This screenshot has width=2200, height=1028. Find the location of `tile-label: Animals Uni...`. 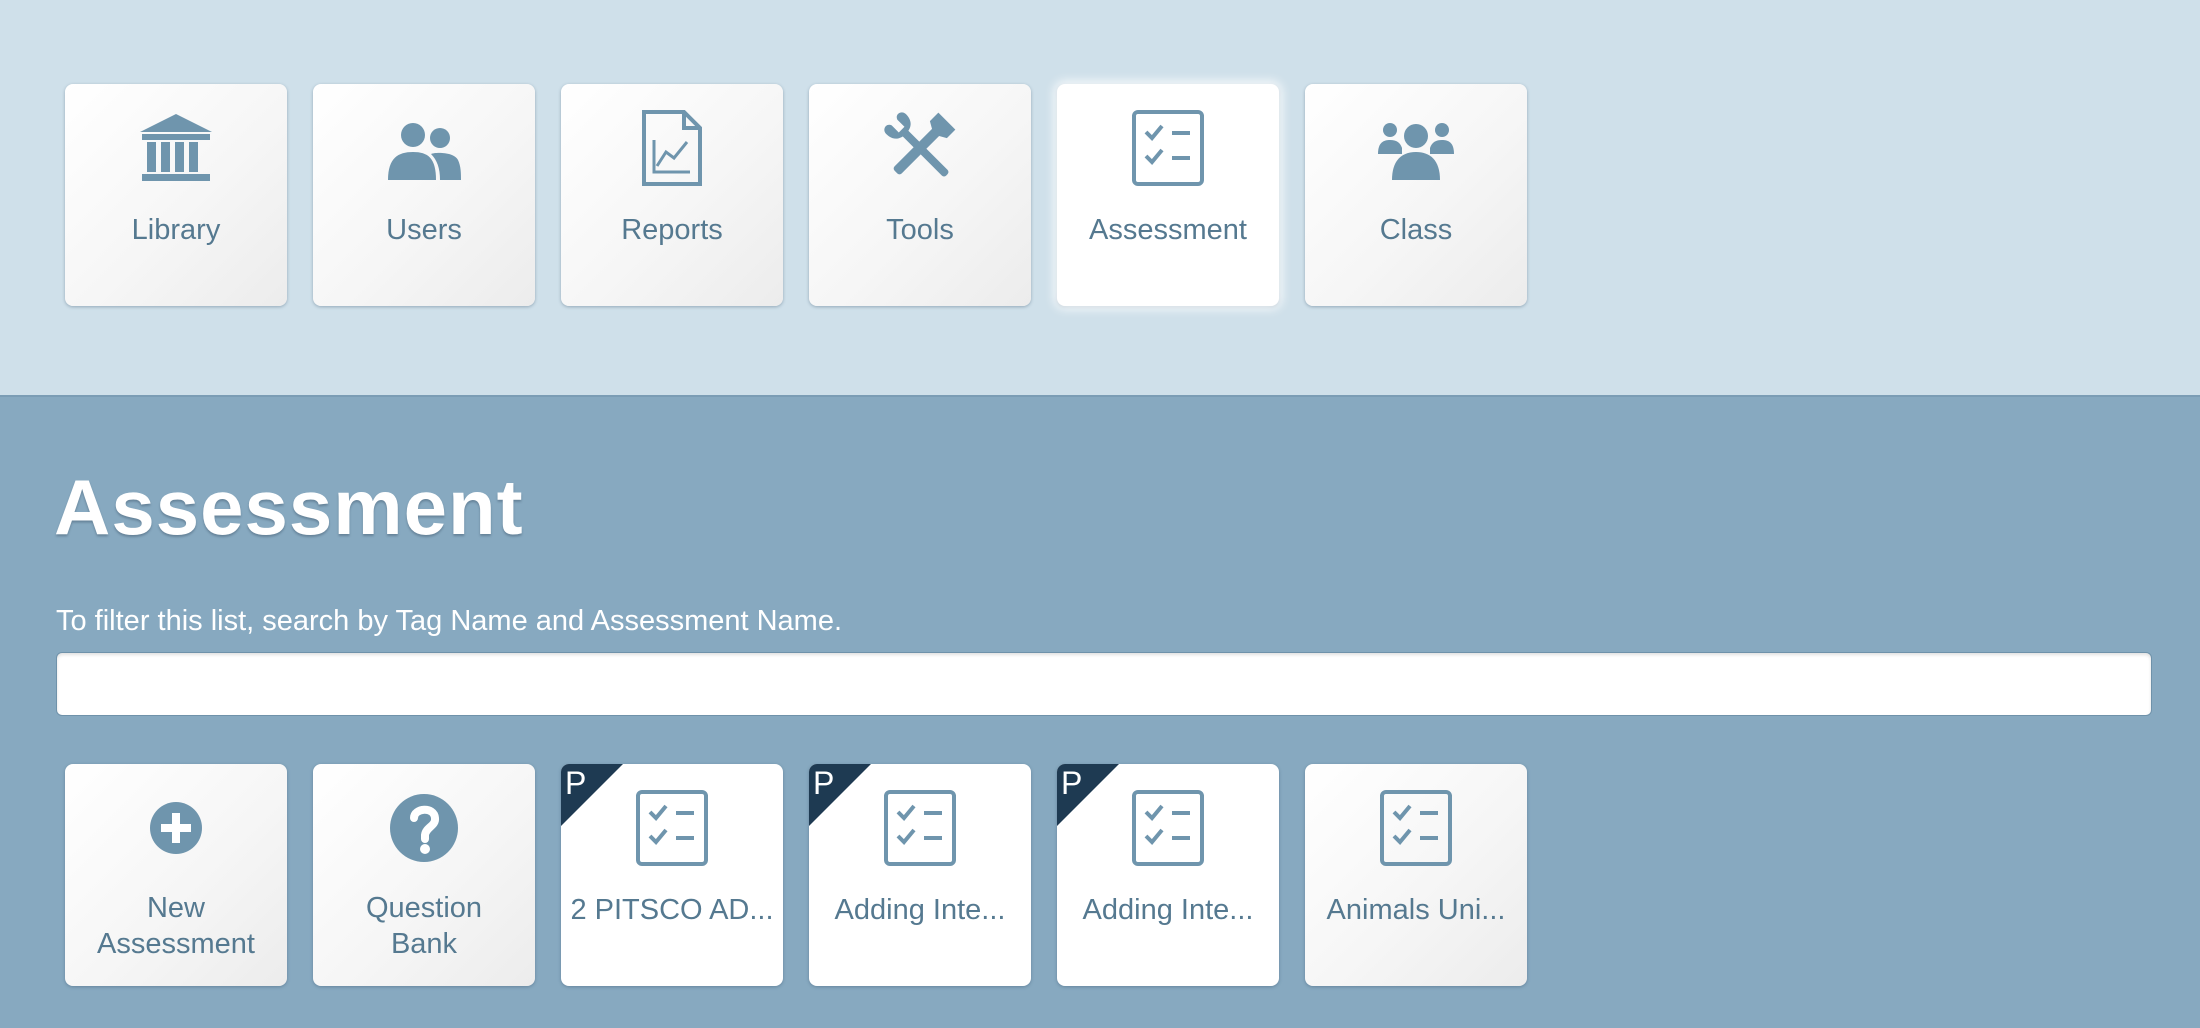

tile-label: Animals Uni... is located at coordinates (1416, 910).